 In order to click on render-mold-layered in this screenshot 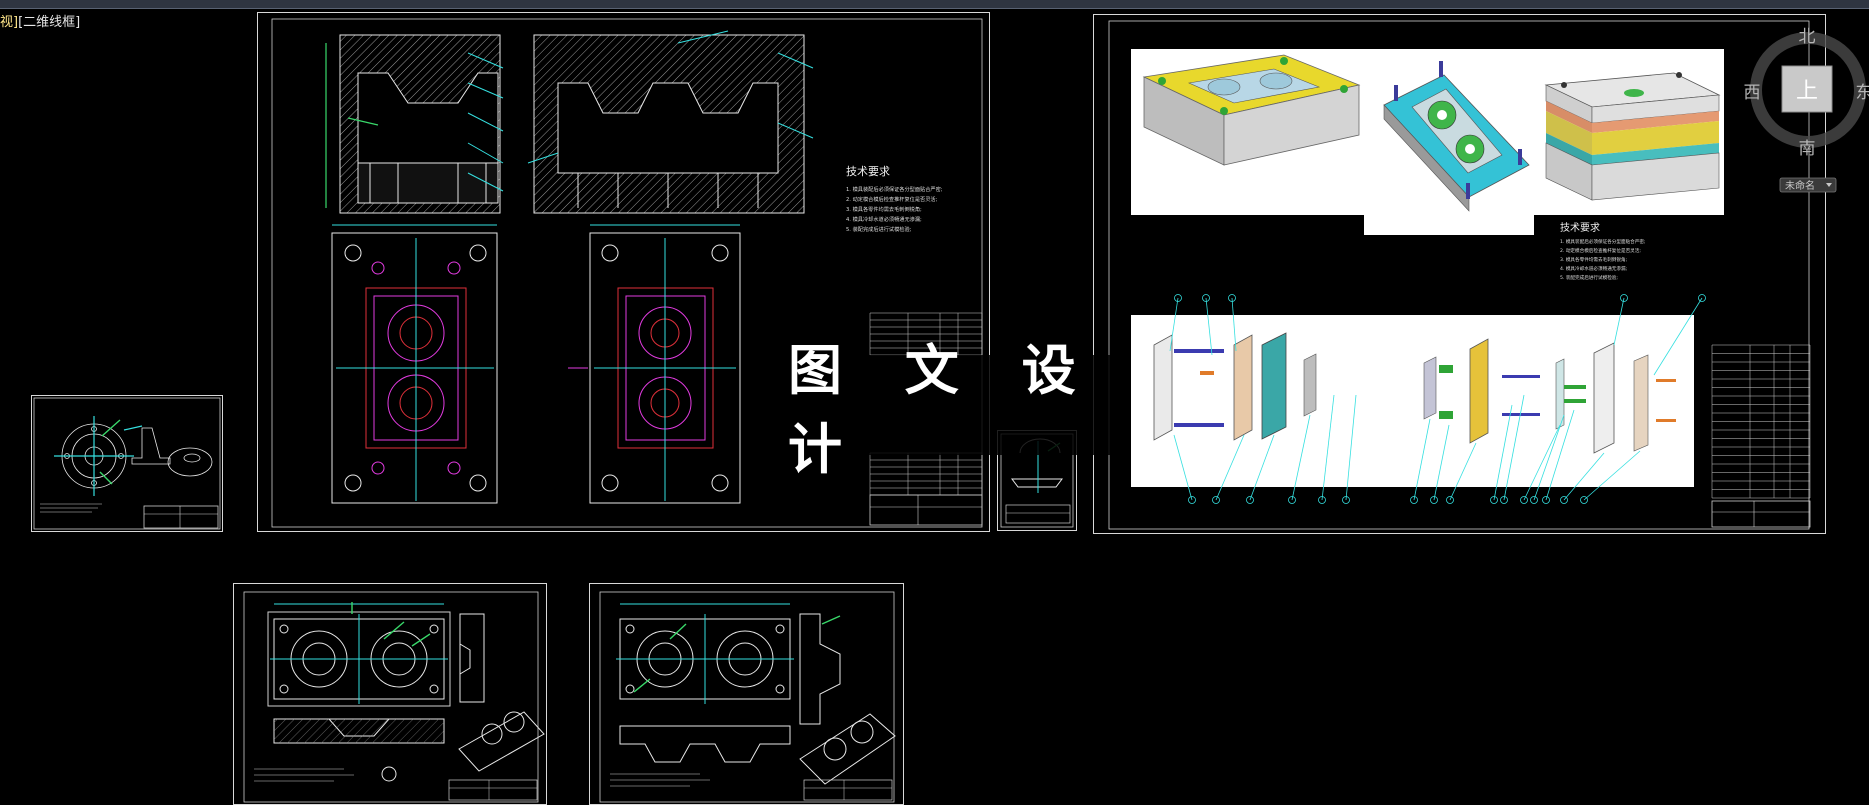, I will do `click(1632, 136)`.